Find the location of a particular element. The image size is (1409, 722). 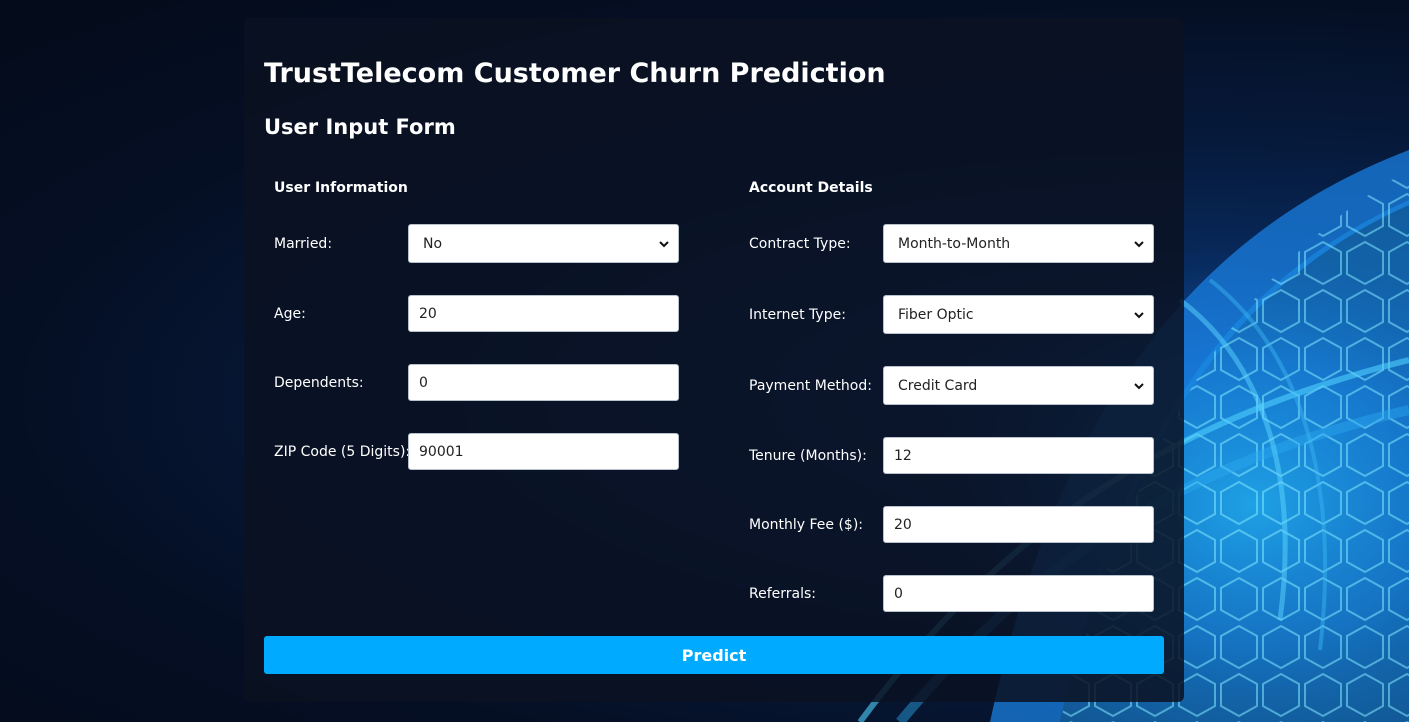

payment-method-select: Credit Card is located at coordinates (1018, 385).